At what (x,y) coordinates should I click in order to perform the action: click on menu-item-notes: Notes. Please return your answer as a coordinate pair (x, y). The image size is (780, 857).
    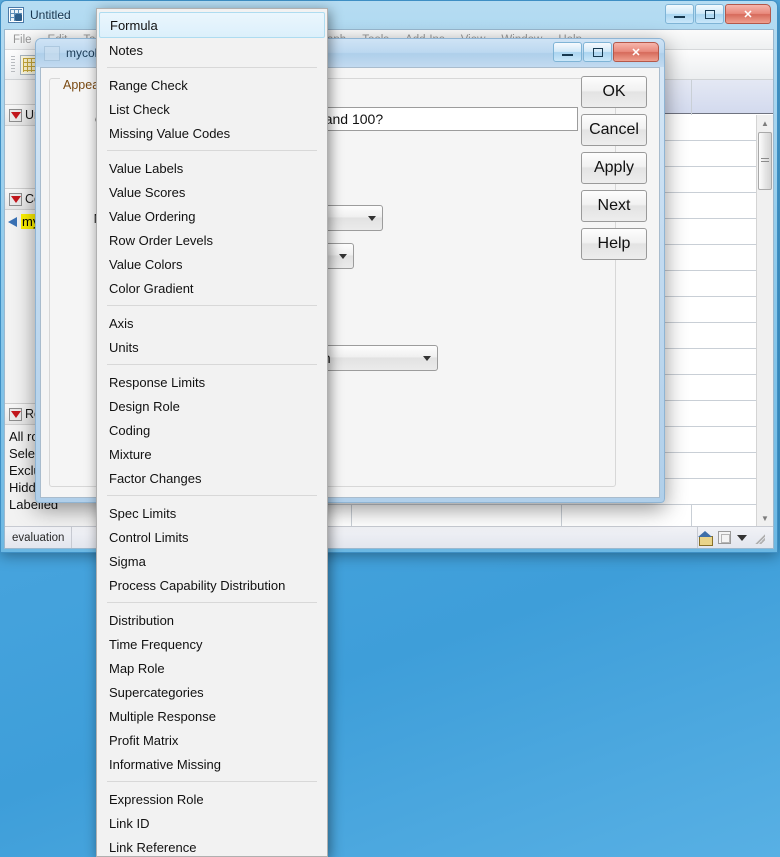
    Looking at the image, I should click on (212, 50).